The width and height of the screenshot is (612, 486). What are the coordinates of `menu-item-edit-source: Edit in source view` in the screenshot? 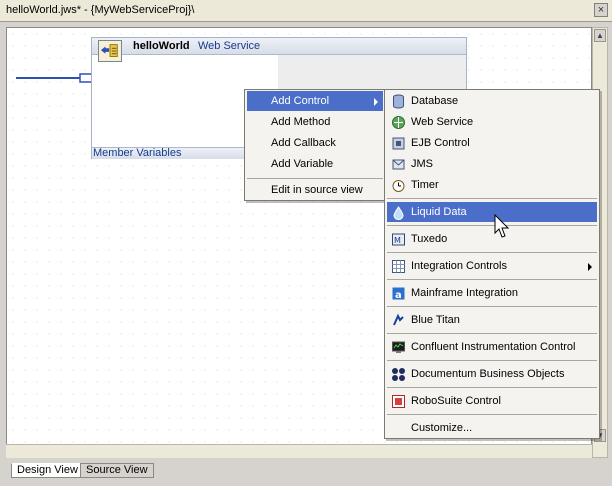 It's located at (315, 190).